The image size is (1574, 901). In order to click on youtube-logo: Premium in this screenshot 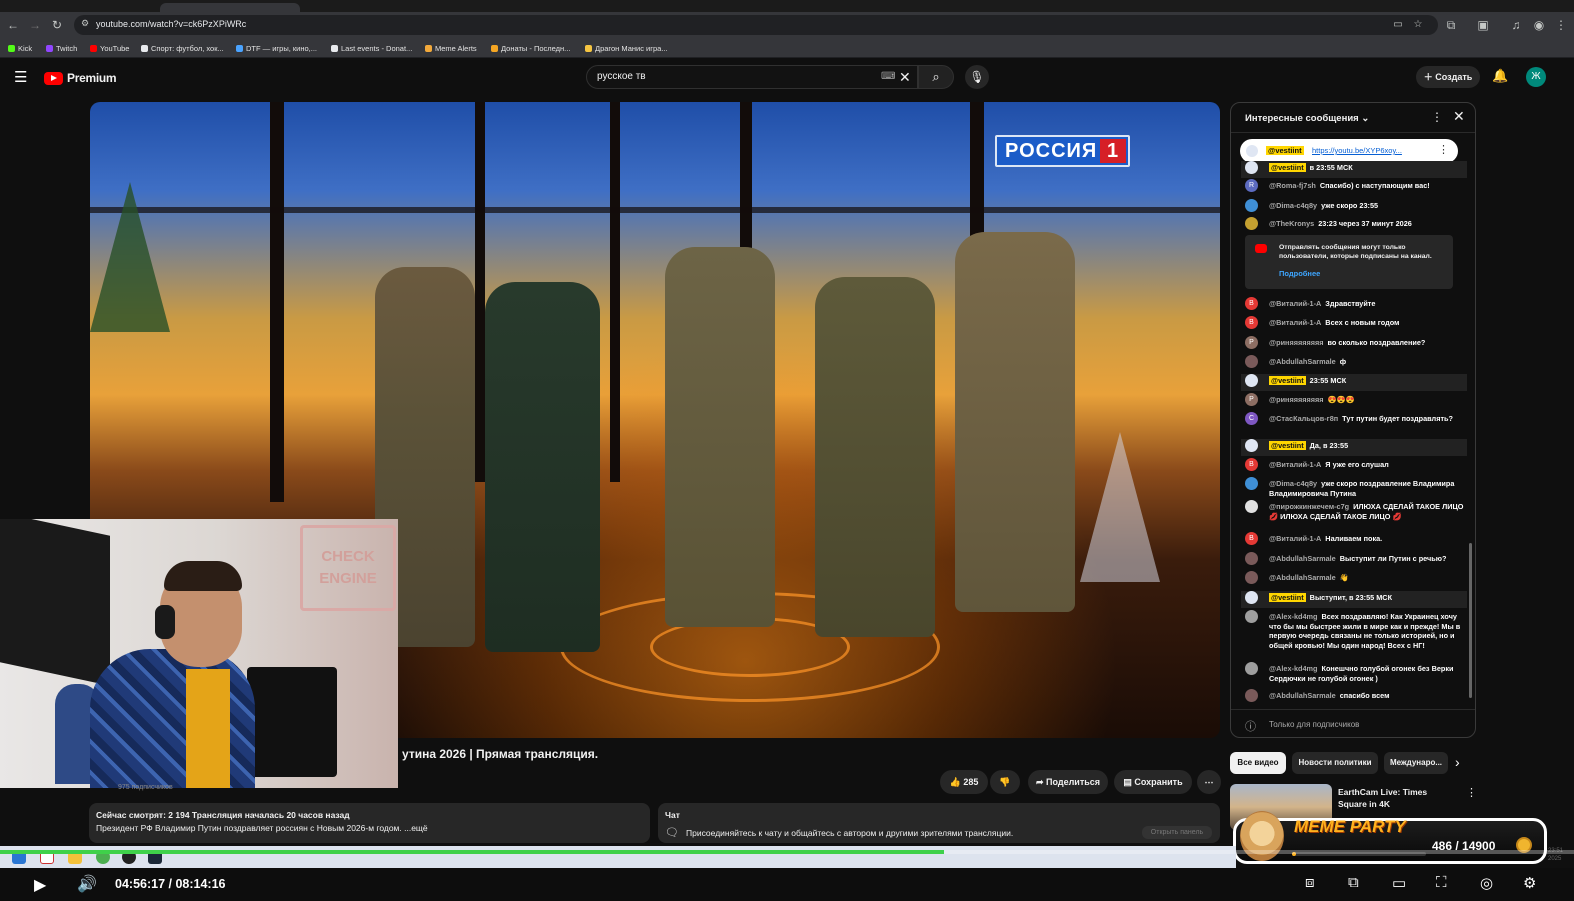, I will do `click(80, 78)`.